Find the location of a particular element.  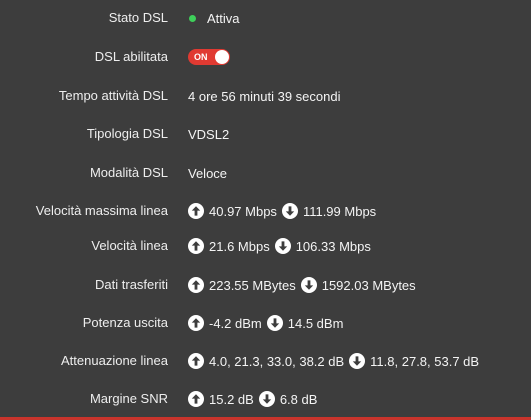

row-tipologia: Tipologia DSL VDSL2 is located at coordinates (265, 134).